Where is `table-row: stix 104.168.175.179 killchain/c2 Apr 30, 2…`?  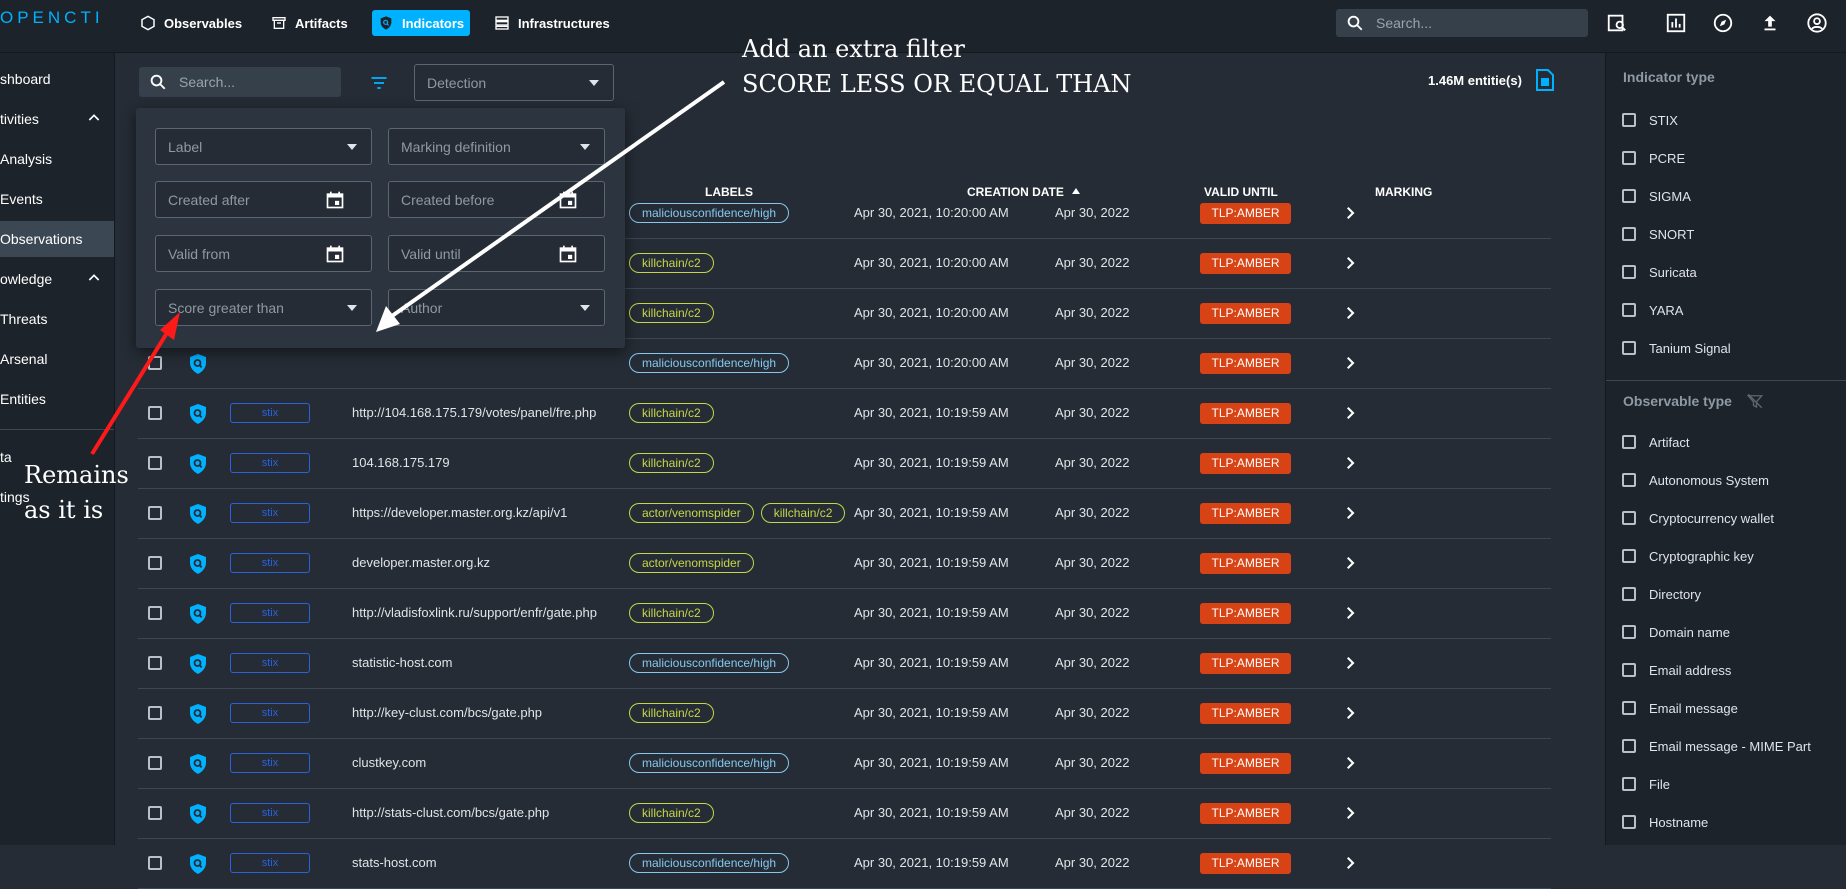 table-row: stix 104.168.175.179 killchain/c2 Apr 30, 2… is located at coordinates (844, 464).